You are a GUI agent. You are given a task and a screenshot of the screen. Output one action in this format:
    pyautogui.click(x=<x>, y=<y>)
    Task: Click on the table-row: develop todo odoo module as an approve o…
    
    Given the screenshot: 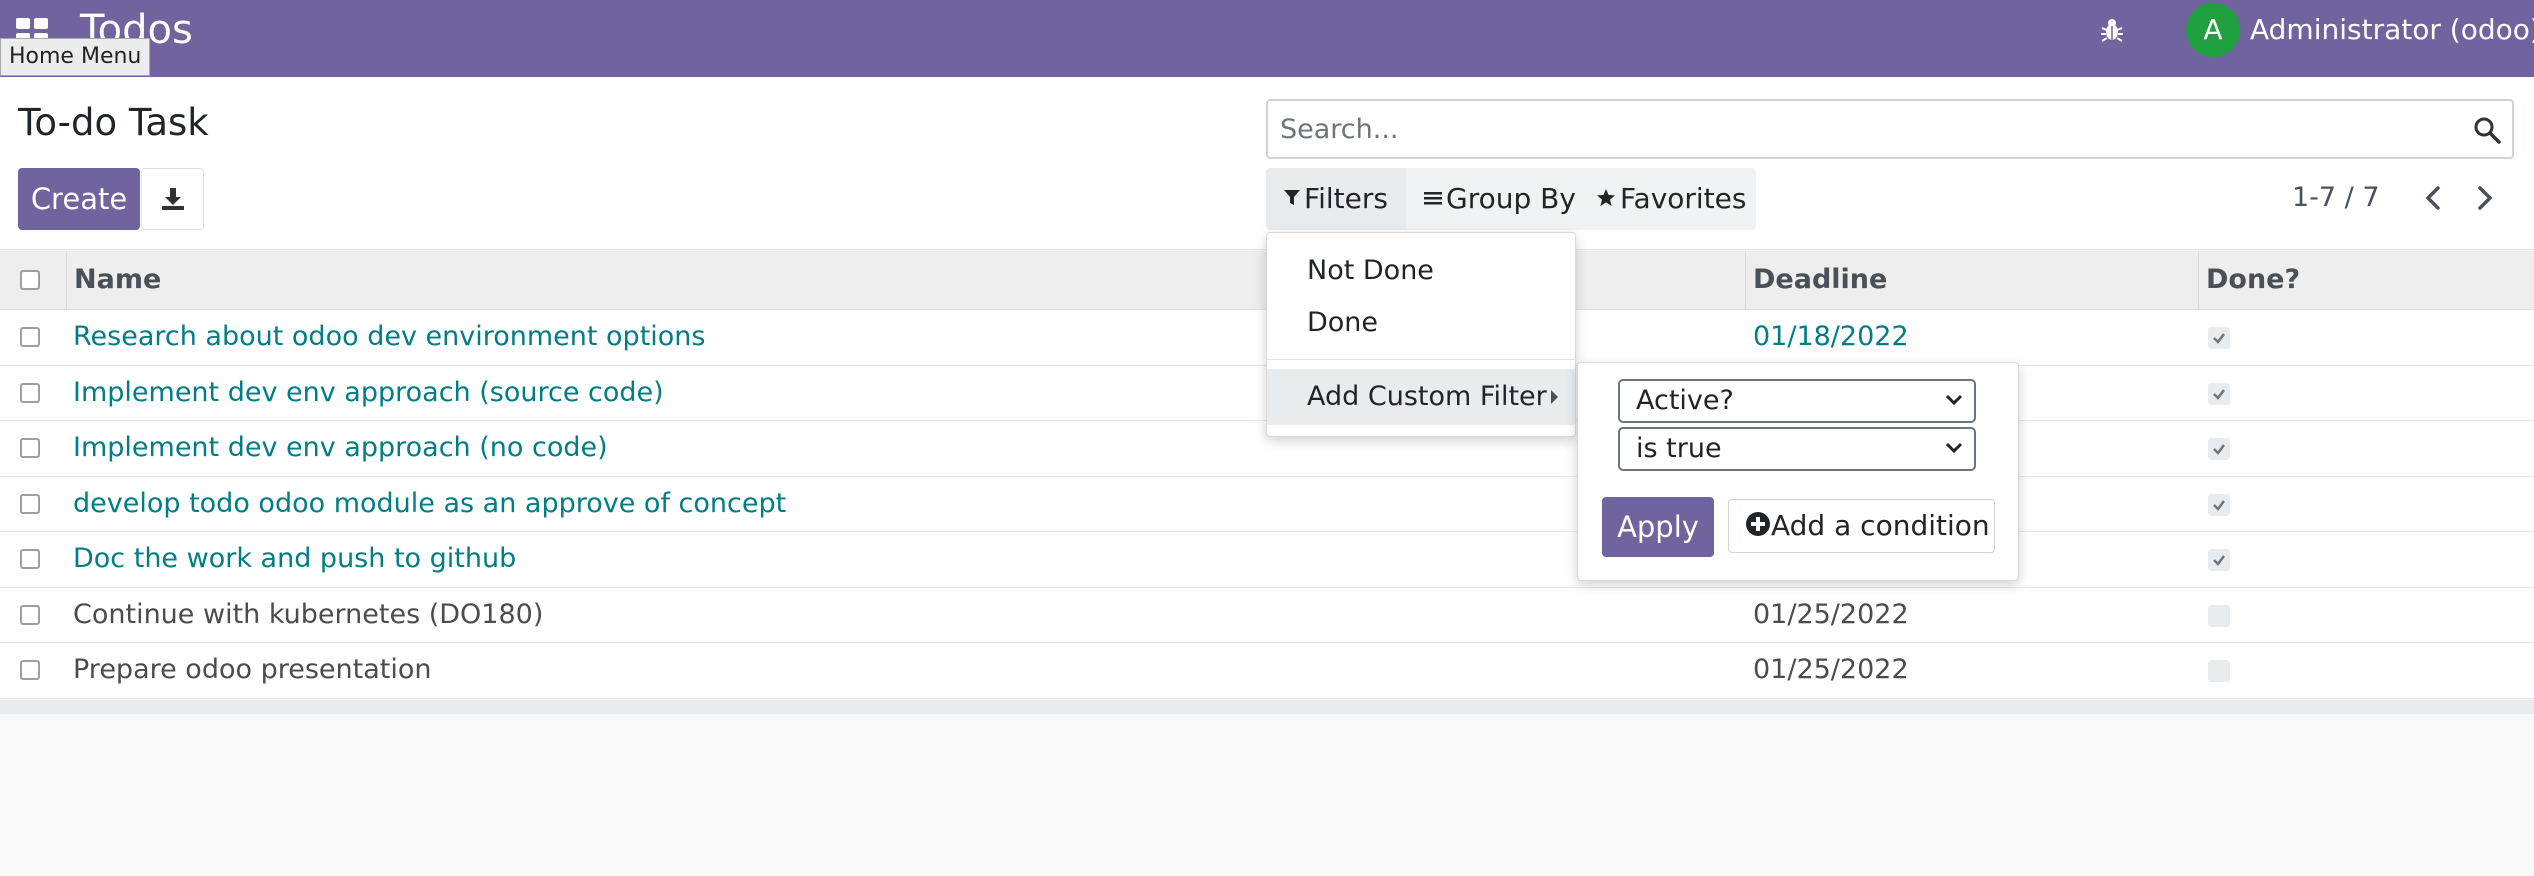 What is the action you would take?
    pyautogui.click(x=1267, y=504)
    